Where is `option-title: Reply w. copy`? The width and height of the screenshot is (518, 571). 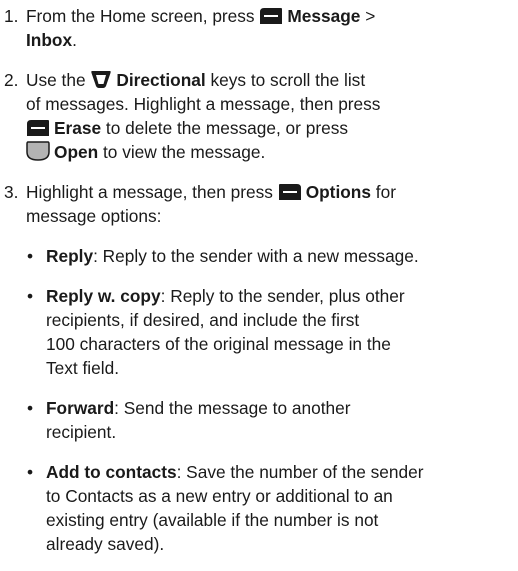
option-title: Reply w. copy is located at coordinates (103, 296).